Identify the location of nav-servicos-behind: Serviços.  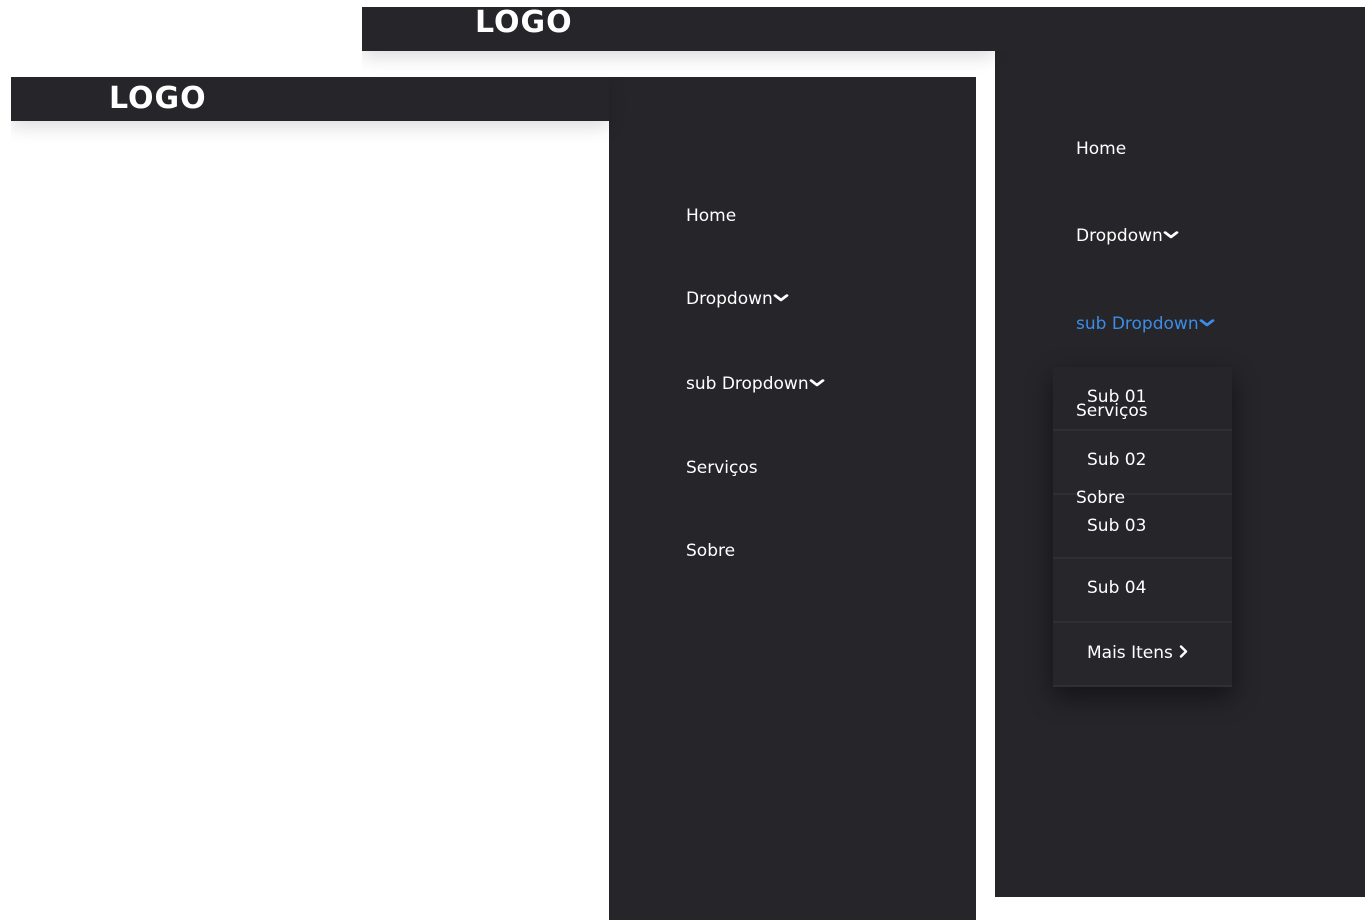
(1112, 411).